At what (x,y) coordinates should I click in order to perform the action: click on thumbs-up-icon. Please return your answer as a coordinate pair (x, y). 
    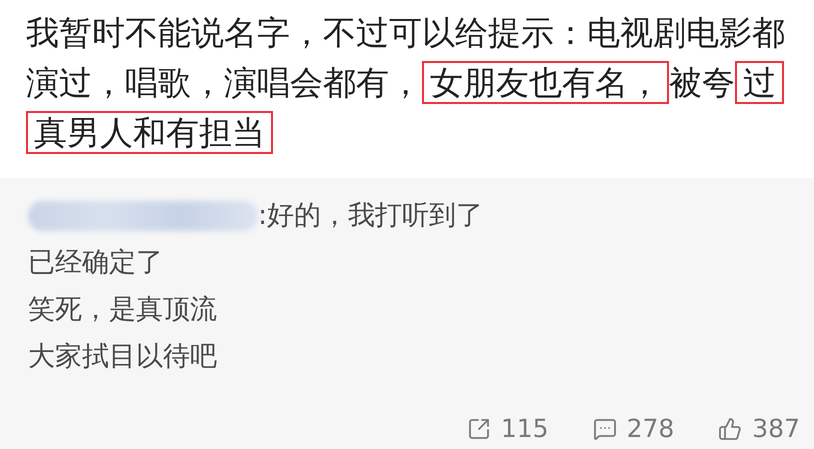
    Looking at the image, I should click on (730, 428).